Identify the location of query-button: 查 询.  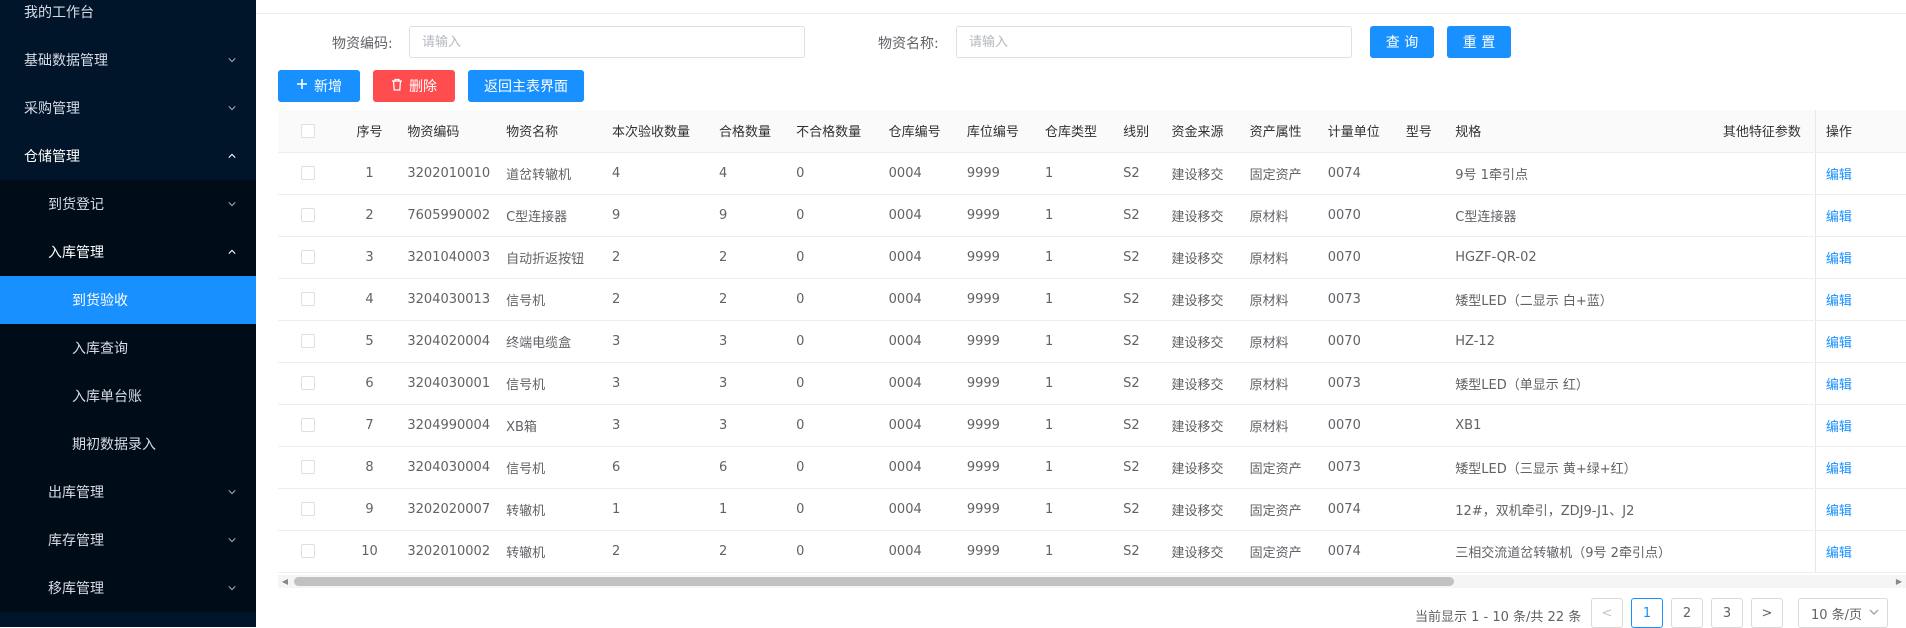
(1402, 42).